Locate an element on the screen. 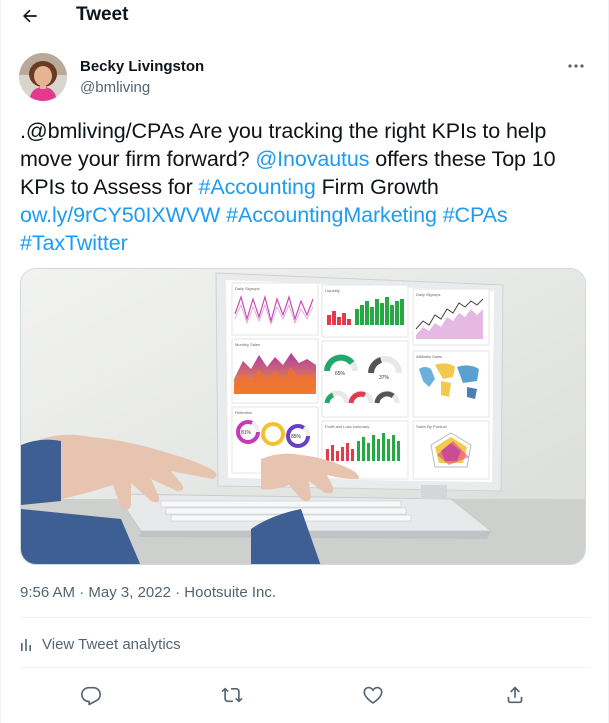 Image resolution: width=609 pixels, height=723 pixels. svg-text: Sales By Product is located at coordinates (432, 426).